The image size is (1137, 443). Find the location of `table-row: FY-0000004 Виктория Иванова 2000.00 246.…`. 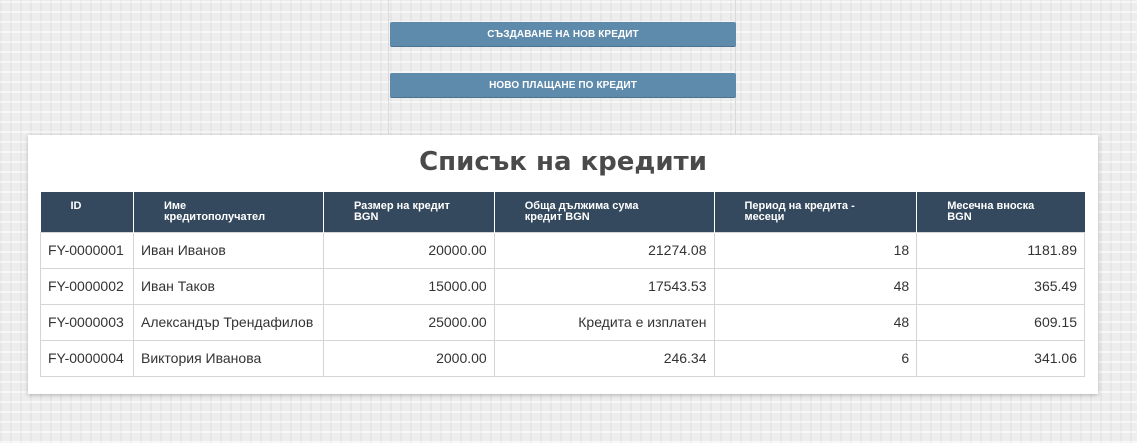

table-row: FY-0000004 Виктория Иванова 2000.00 246.… is located at coordinates (562, 358).